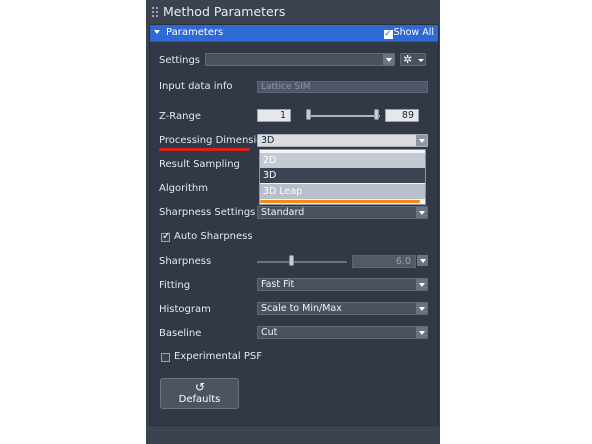  Describe the element at coordinates (413, 32) in the screenshot. I see `show-all-label: Show All` at that location.